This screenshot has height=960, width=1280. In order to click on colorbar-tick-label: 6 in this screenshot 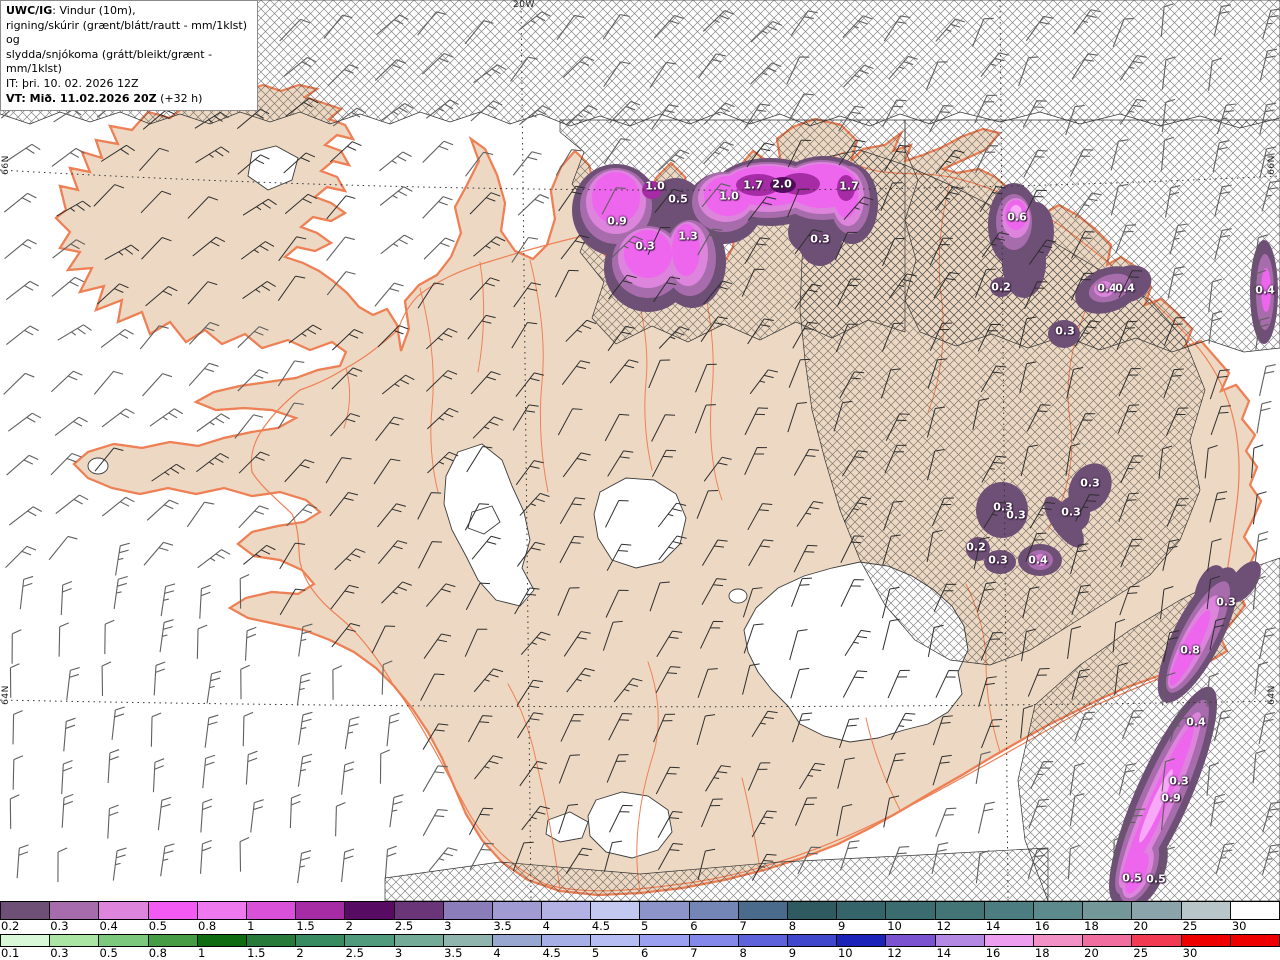, I will do `click(645, 953)`.